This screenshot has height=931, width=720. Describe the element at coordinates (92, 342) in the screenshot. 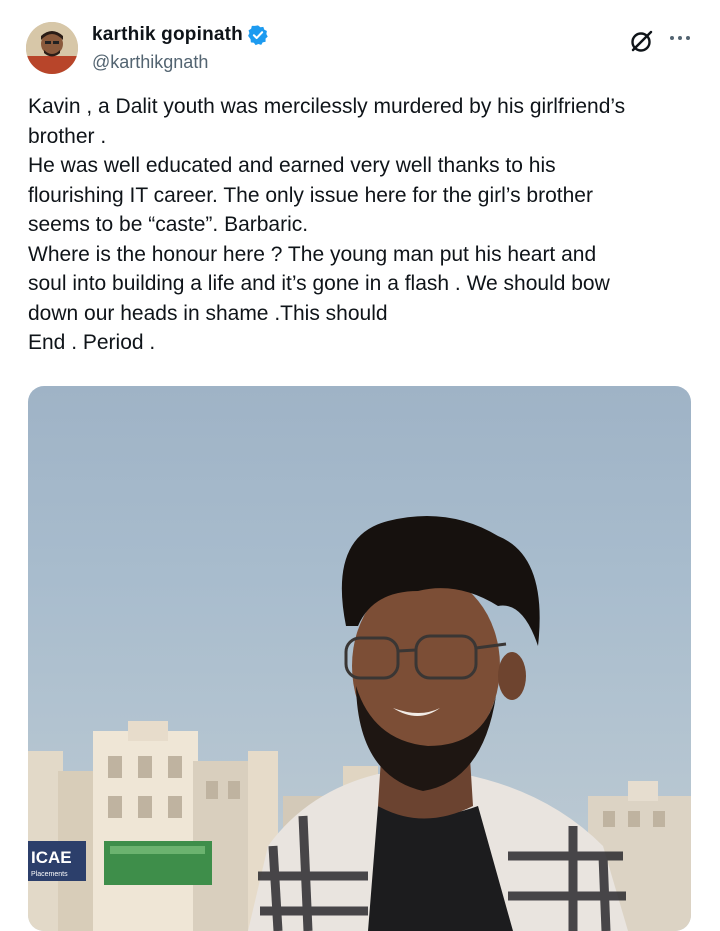

I see `tweet-line: End . Period .` at that location.